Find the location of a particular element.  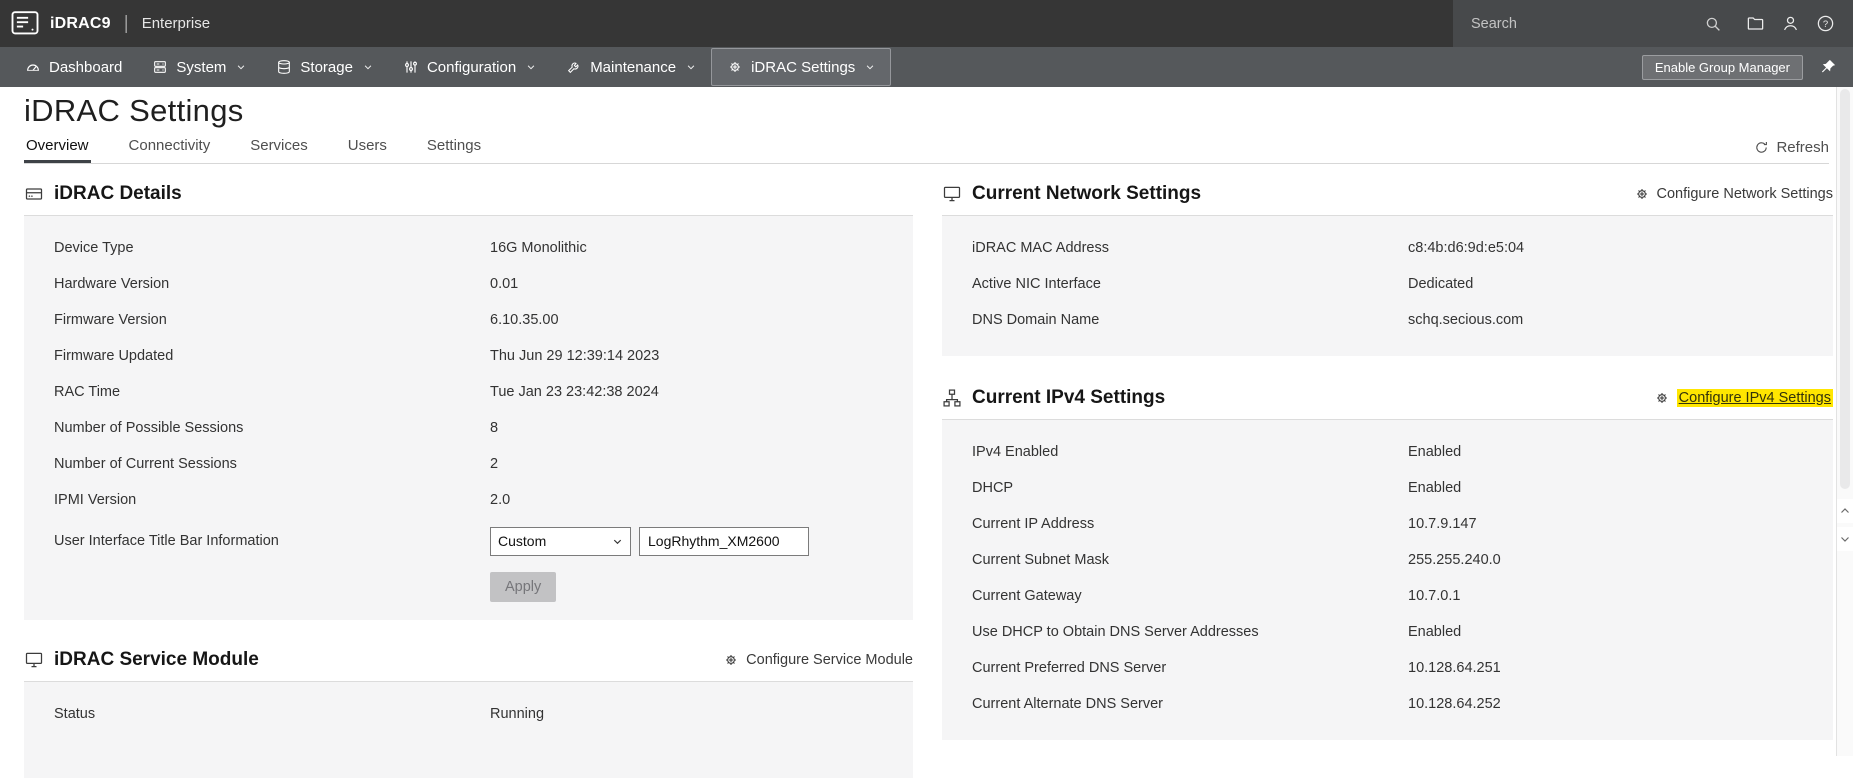

link-label: Configure Service Module is located at coordinates (829, 659).